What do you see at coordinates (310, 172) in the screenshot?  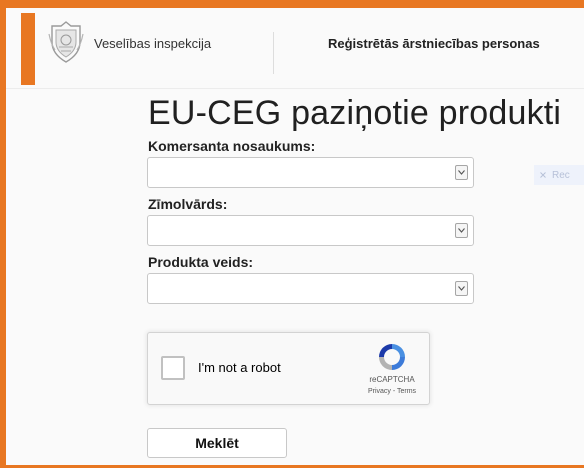 I see `merchant-name-select` at bounding box center [310, 172].